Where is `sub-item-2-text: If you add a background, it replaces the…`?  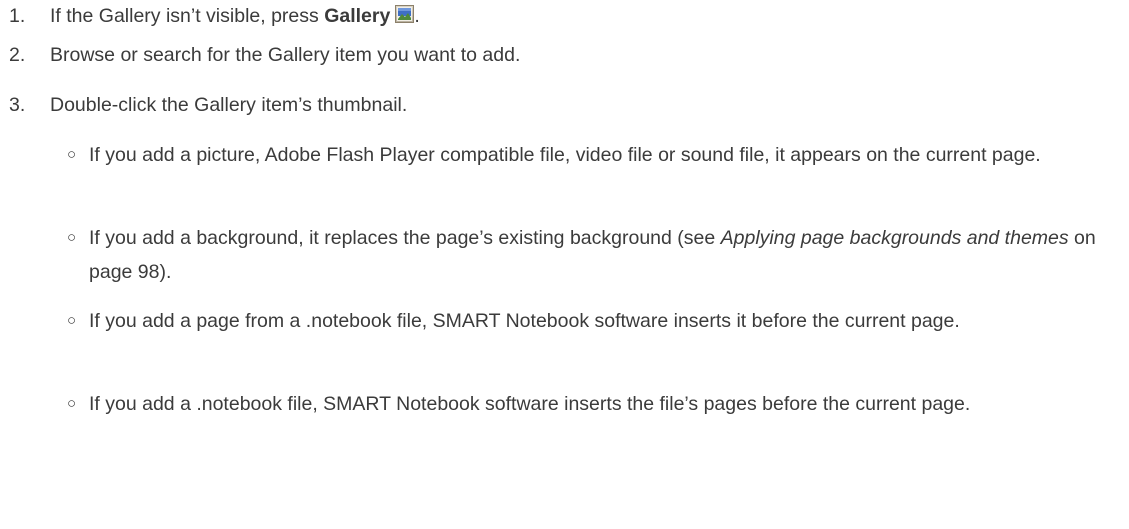 sub-item-2-text: If you add a background, it replaces the… is located at coordinates (598, 255).